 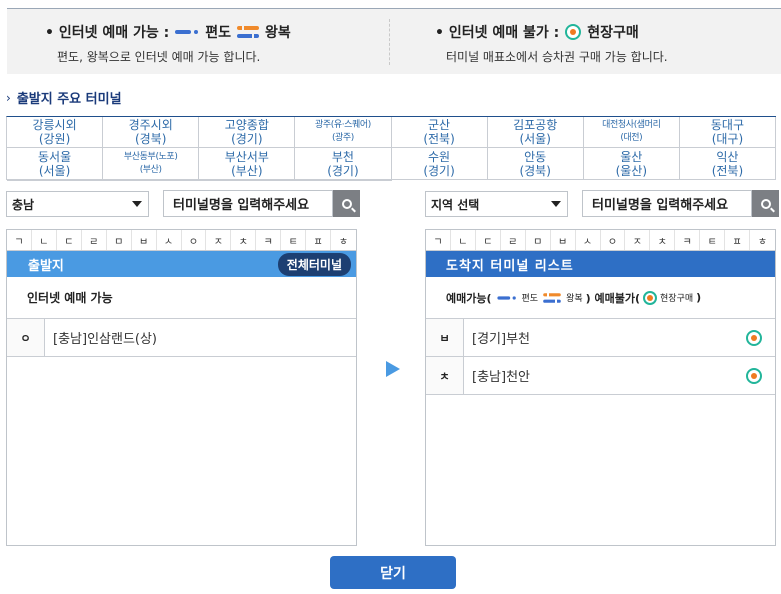 I want to click on terminal-region: (서울), so click(x=54, y=170).